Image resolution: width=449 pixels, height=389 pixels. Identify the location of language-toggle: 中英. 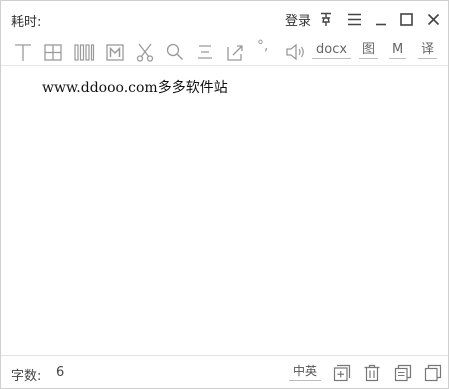
(305, 372).